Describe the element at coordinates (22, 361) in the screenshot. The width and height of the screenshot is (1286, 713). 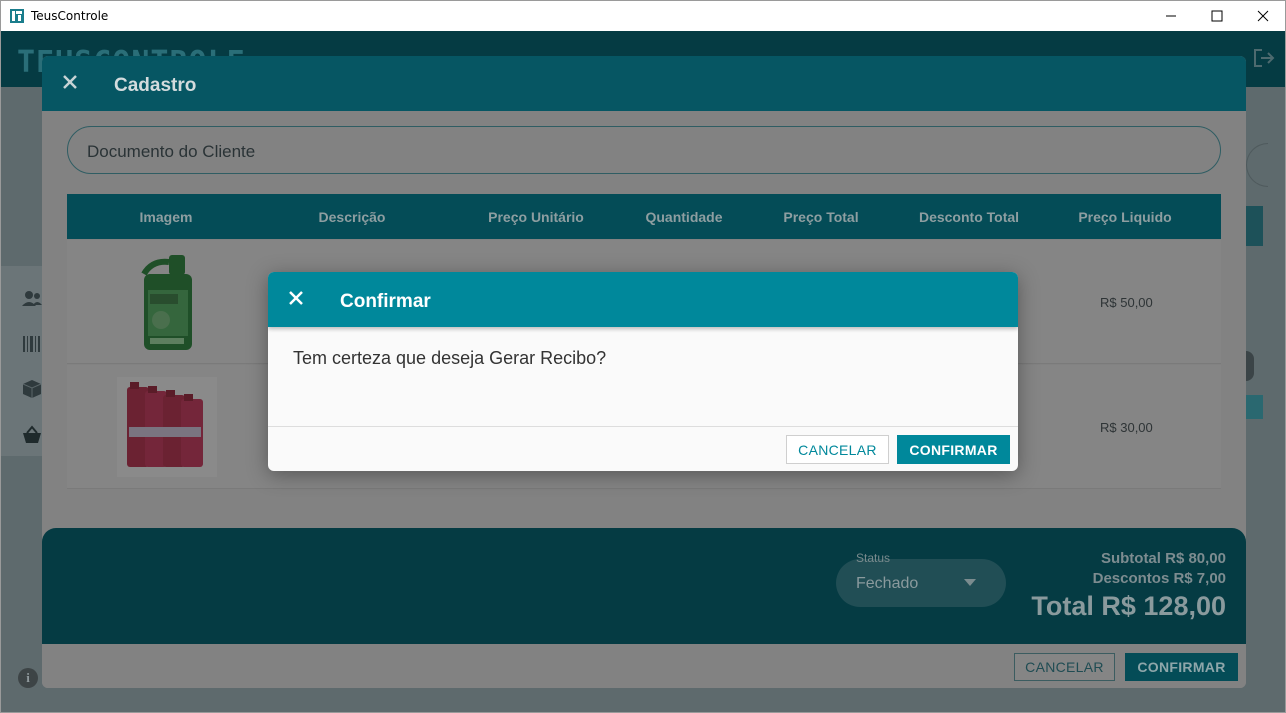
I see `side-navigation` at that location.